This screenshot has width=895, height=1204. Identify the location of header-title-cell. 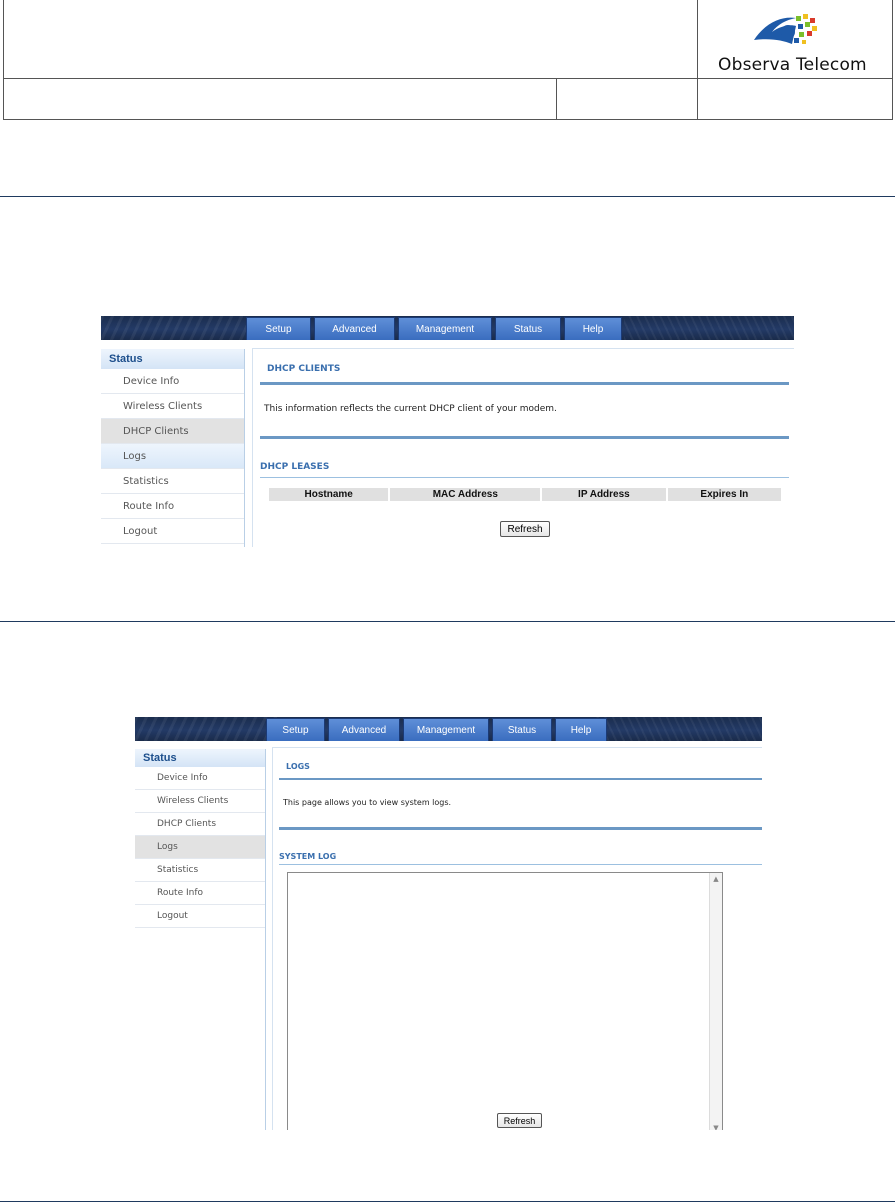
(350, 39).